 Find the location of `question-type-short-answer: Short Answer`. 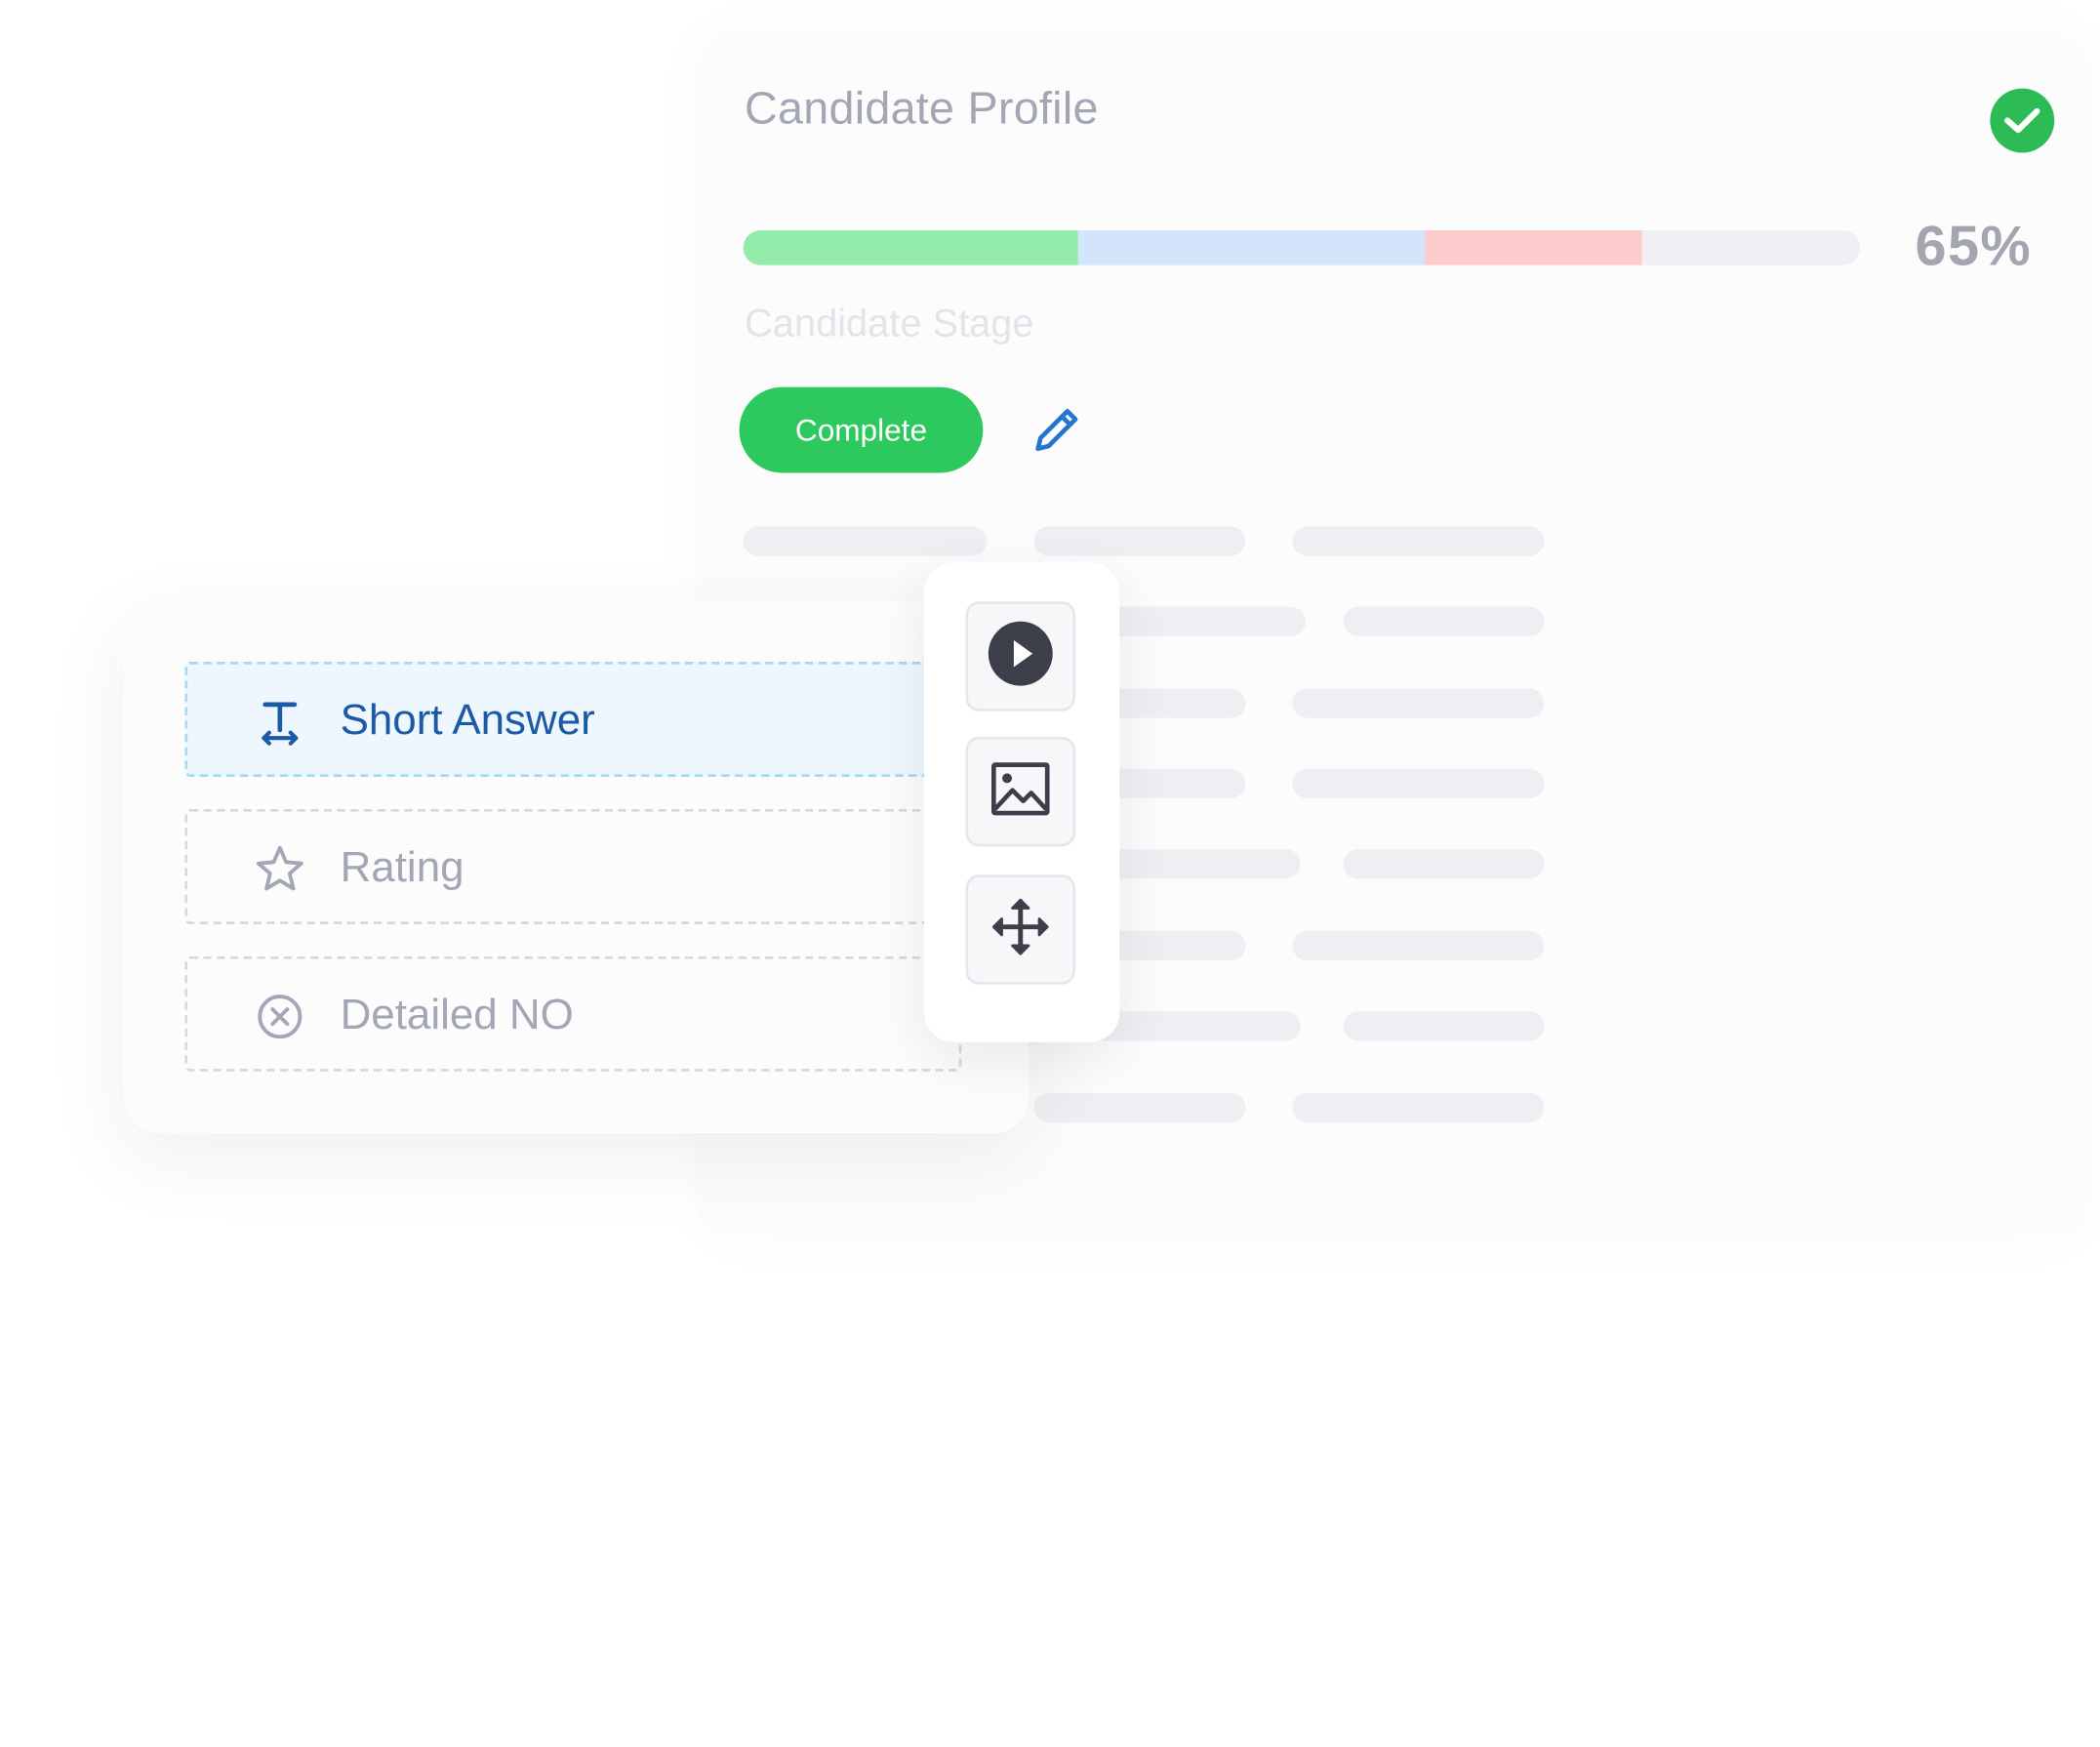

question-type-short-answer: Short Answer is located at coordinates (573, 719).